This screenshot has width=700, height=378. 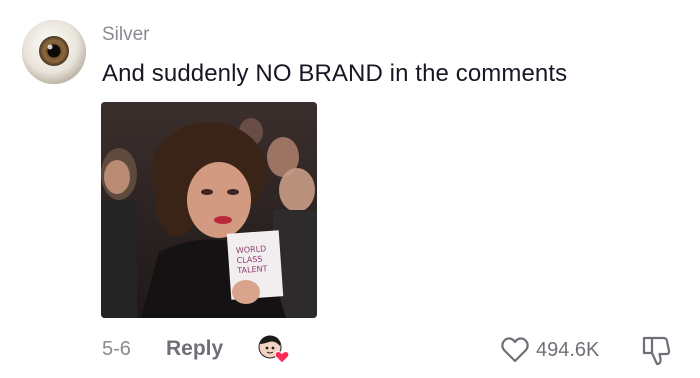 I want to click on dislike-button, so click(x=656, y=350).